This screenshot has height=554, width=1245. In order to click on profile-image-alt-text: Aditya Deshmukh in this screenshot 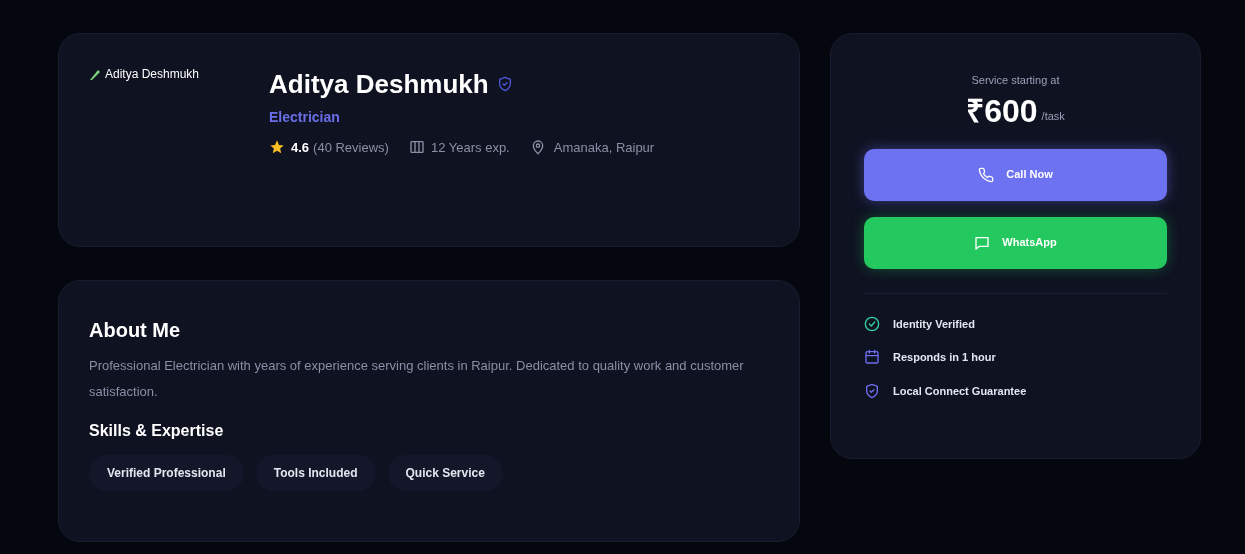, I will do `click(152, 74)`.